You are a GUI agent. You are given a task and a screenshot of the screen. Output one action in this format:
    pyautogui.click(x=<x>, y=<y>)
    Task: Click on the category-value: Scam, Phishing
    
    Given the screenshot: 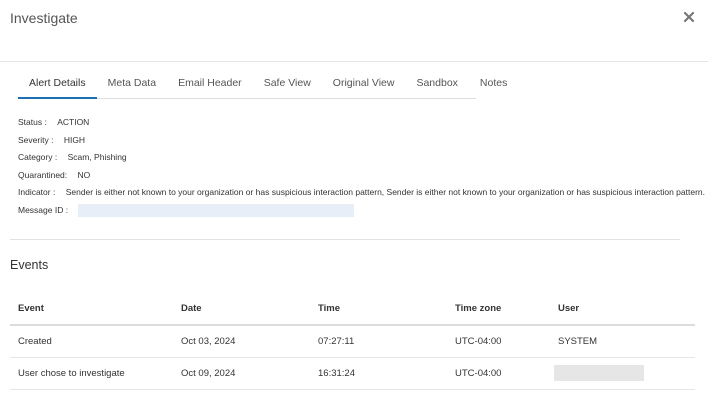 What is the action you would take?
    pyautogui.click(x=97, y=157)
    